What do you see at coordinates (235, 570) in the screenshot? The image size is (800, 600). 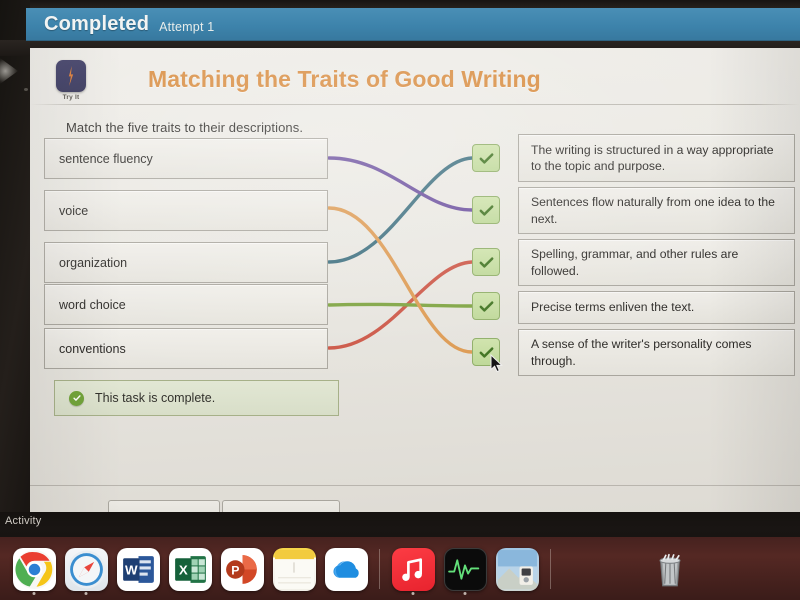 I see `svg-text: P` at bounding box center [235, 570].